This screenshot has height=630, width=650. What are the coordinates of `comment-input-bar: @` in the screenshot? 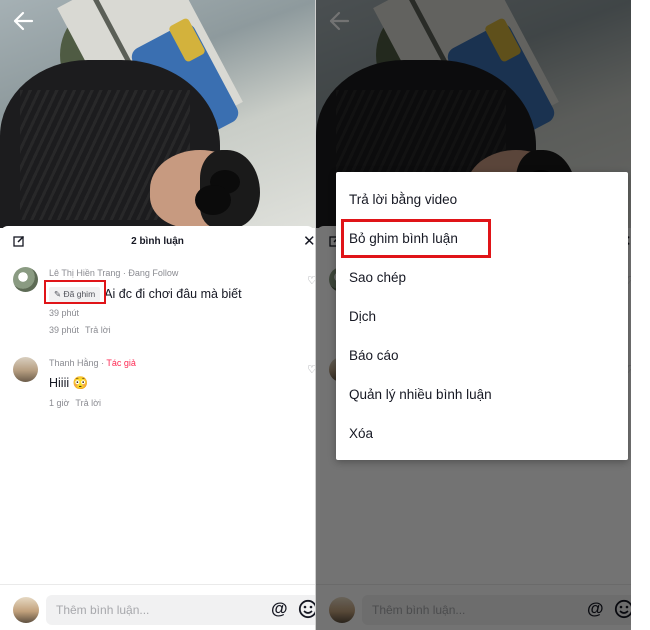 It's located at (157, 607).